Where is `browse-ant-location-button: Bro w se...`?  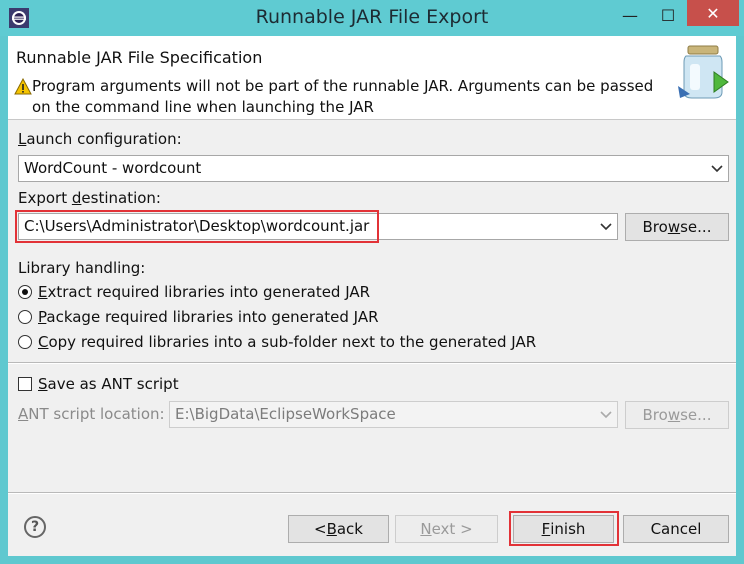 browse-ant-location-button: Bro w se... is located at coordinates (677, 415).